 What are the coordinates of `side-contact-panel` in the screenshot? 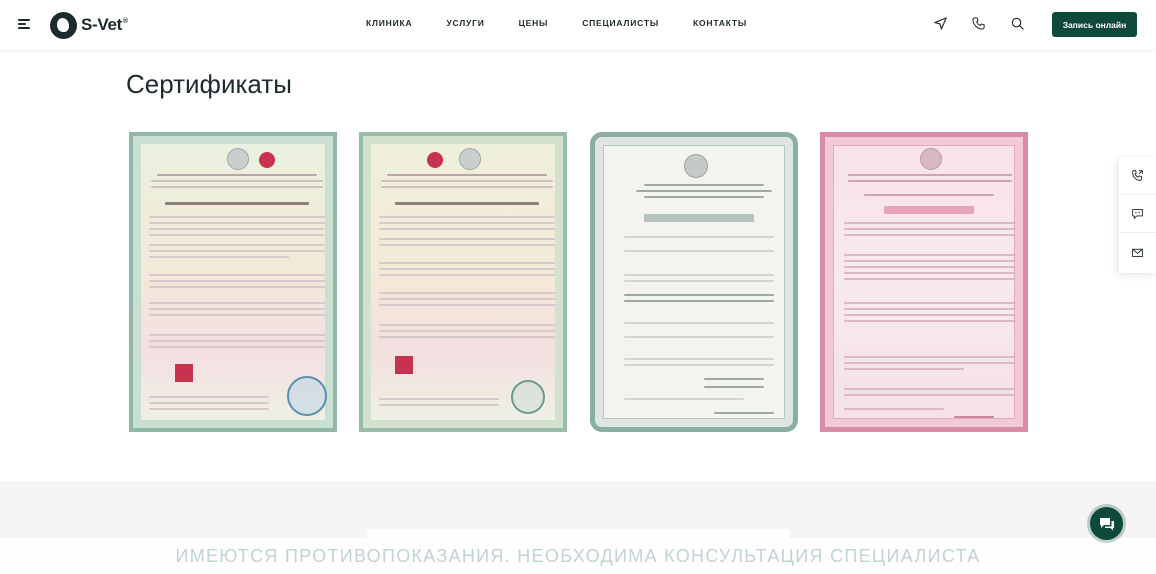 It's located at (1137, 215).